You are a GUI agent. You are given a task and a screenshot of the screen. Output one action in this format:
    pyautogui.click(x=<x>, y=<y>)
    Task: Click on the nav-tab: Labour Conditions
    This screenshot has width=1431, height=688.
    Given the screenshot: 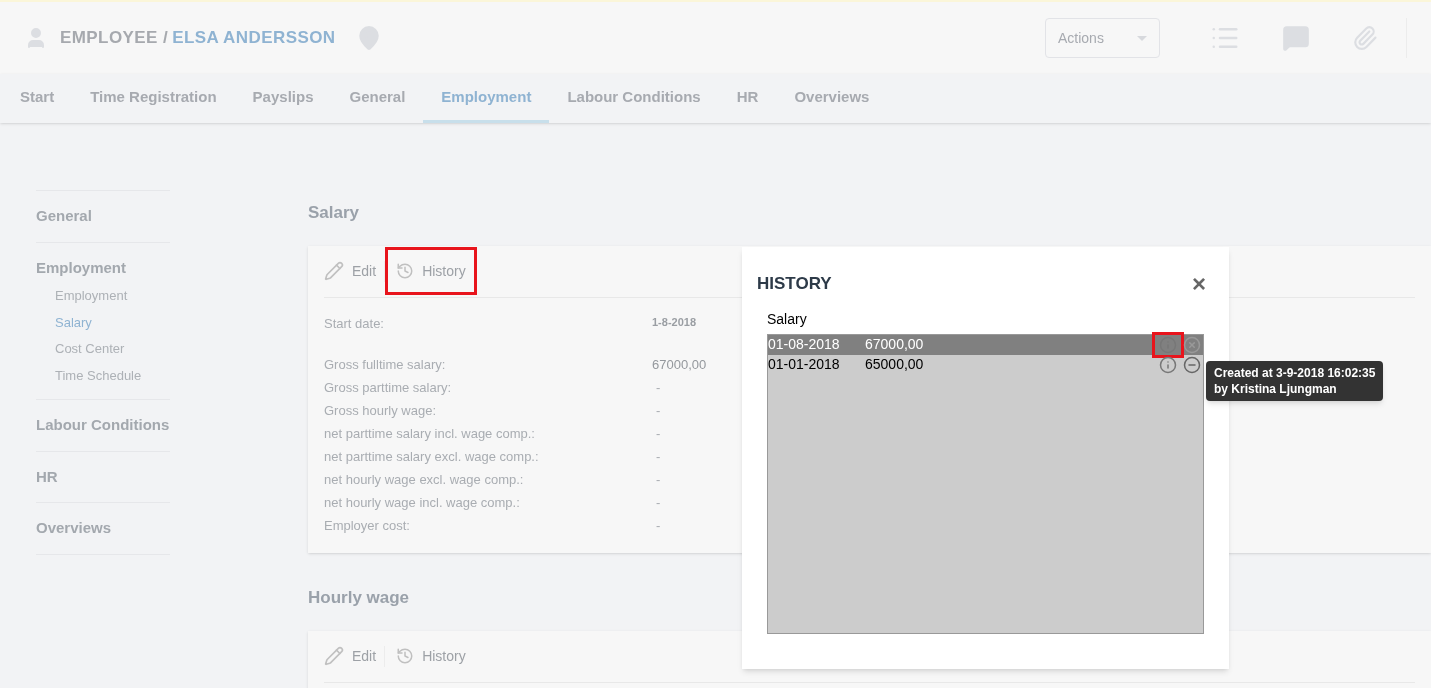 What is the action you would take?
    pyautogui.click(x=634, y=98)
    